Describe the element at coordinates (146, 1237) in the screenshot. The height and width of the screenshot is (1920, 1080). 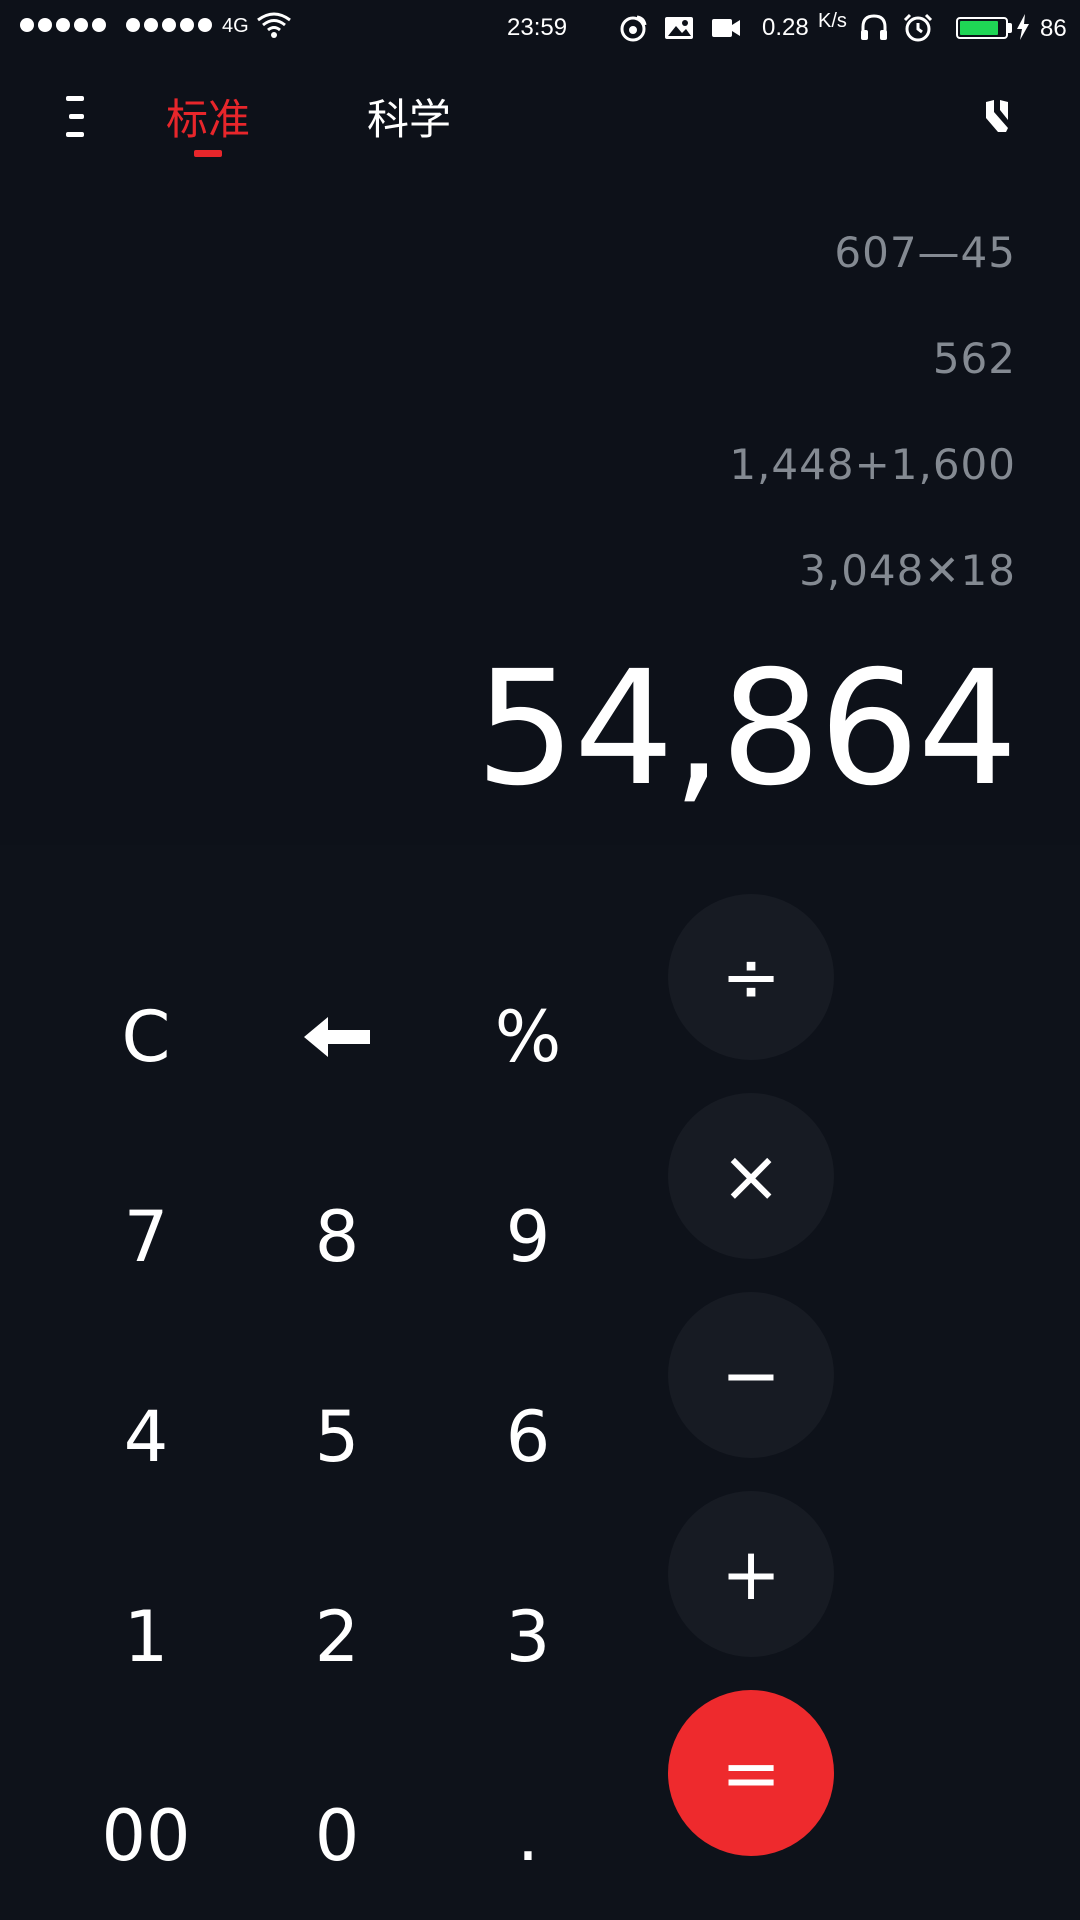
I see `digit-7-button: 7` at that location.